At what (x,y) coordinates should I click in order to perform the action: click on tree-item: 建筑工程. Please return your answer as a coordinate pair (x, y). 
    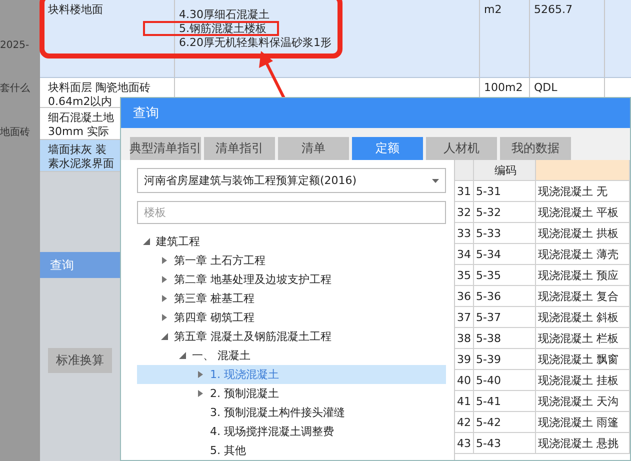
    Looking at the image, I should click on (291, 241).